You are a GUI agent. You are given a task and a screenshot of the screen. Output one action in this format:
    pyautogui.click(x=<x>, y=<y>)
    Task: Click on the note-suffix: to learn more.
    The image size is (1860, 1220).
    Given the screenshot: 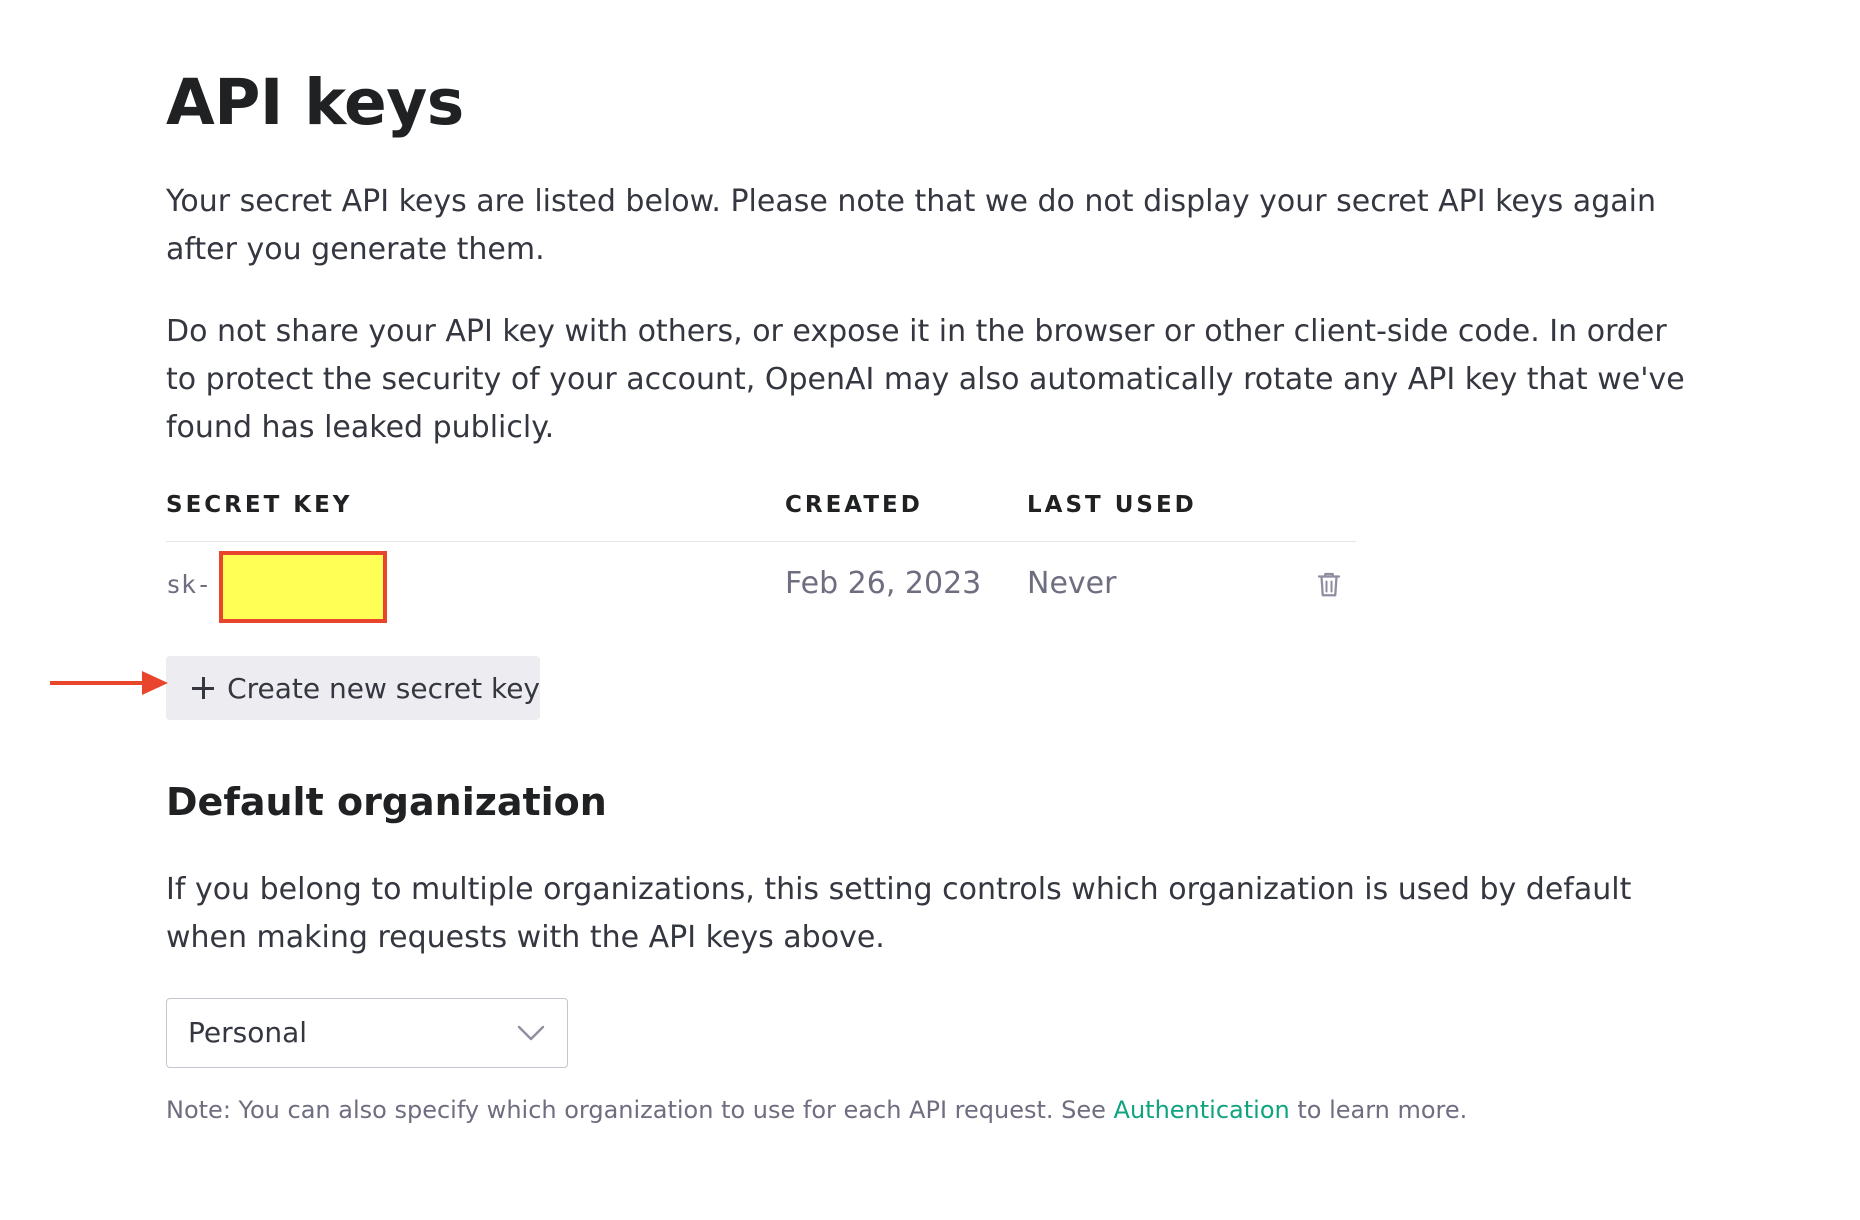 What is the action you would take?
    pyautogui.click(x=1378, y=1110)
    